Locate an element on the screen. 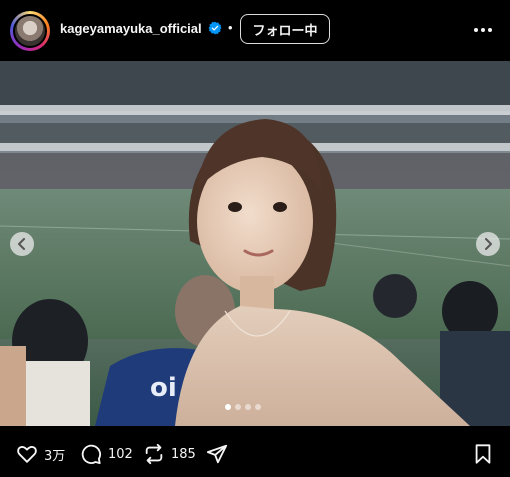 The height and width of the screenshot is (477, 510). share-paper-plane-icon is located at coordinates (217, 454).